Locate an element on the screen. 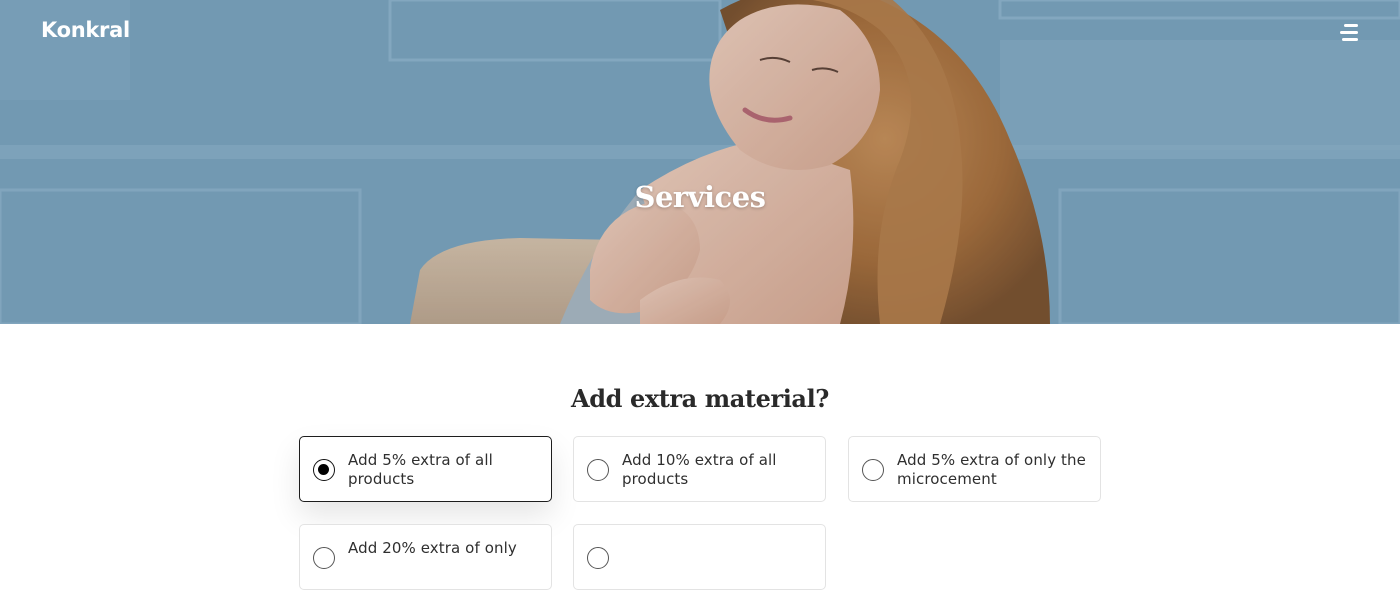  option-label: Add 5% extra of only the microcement is located at coordinates (991, 469).